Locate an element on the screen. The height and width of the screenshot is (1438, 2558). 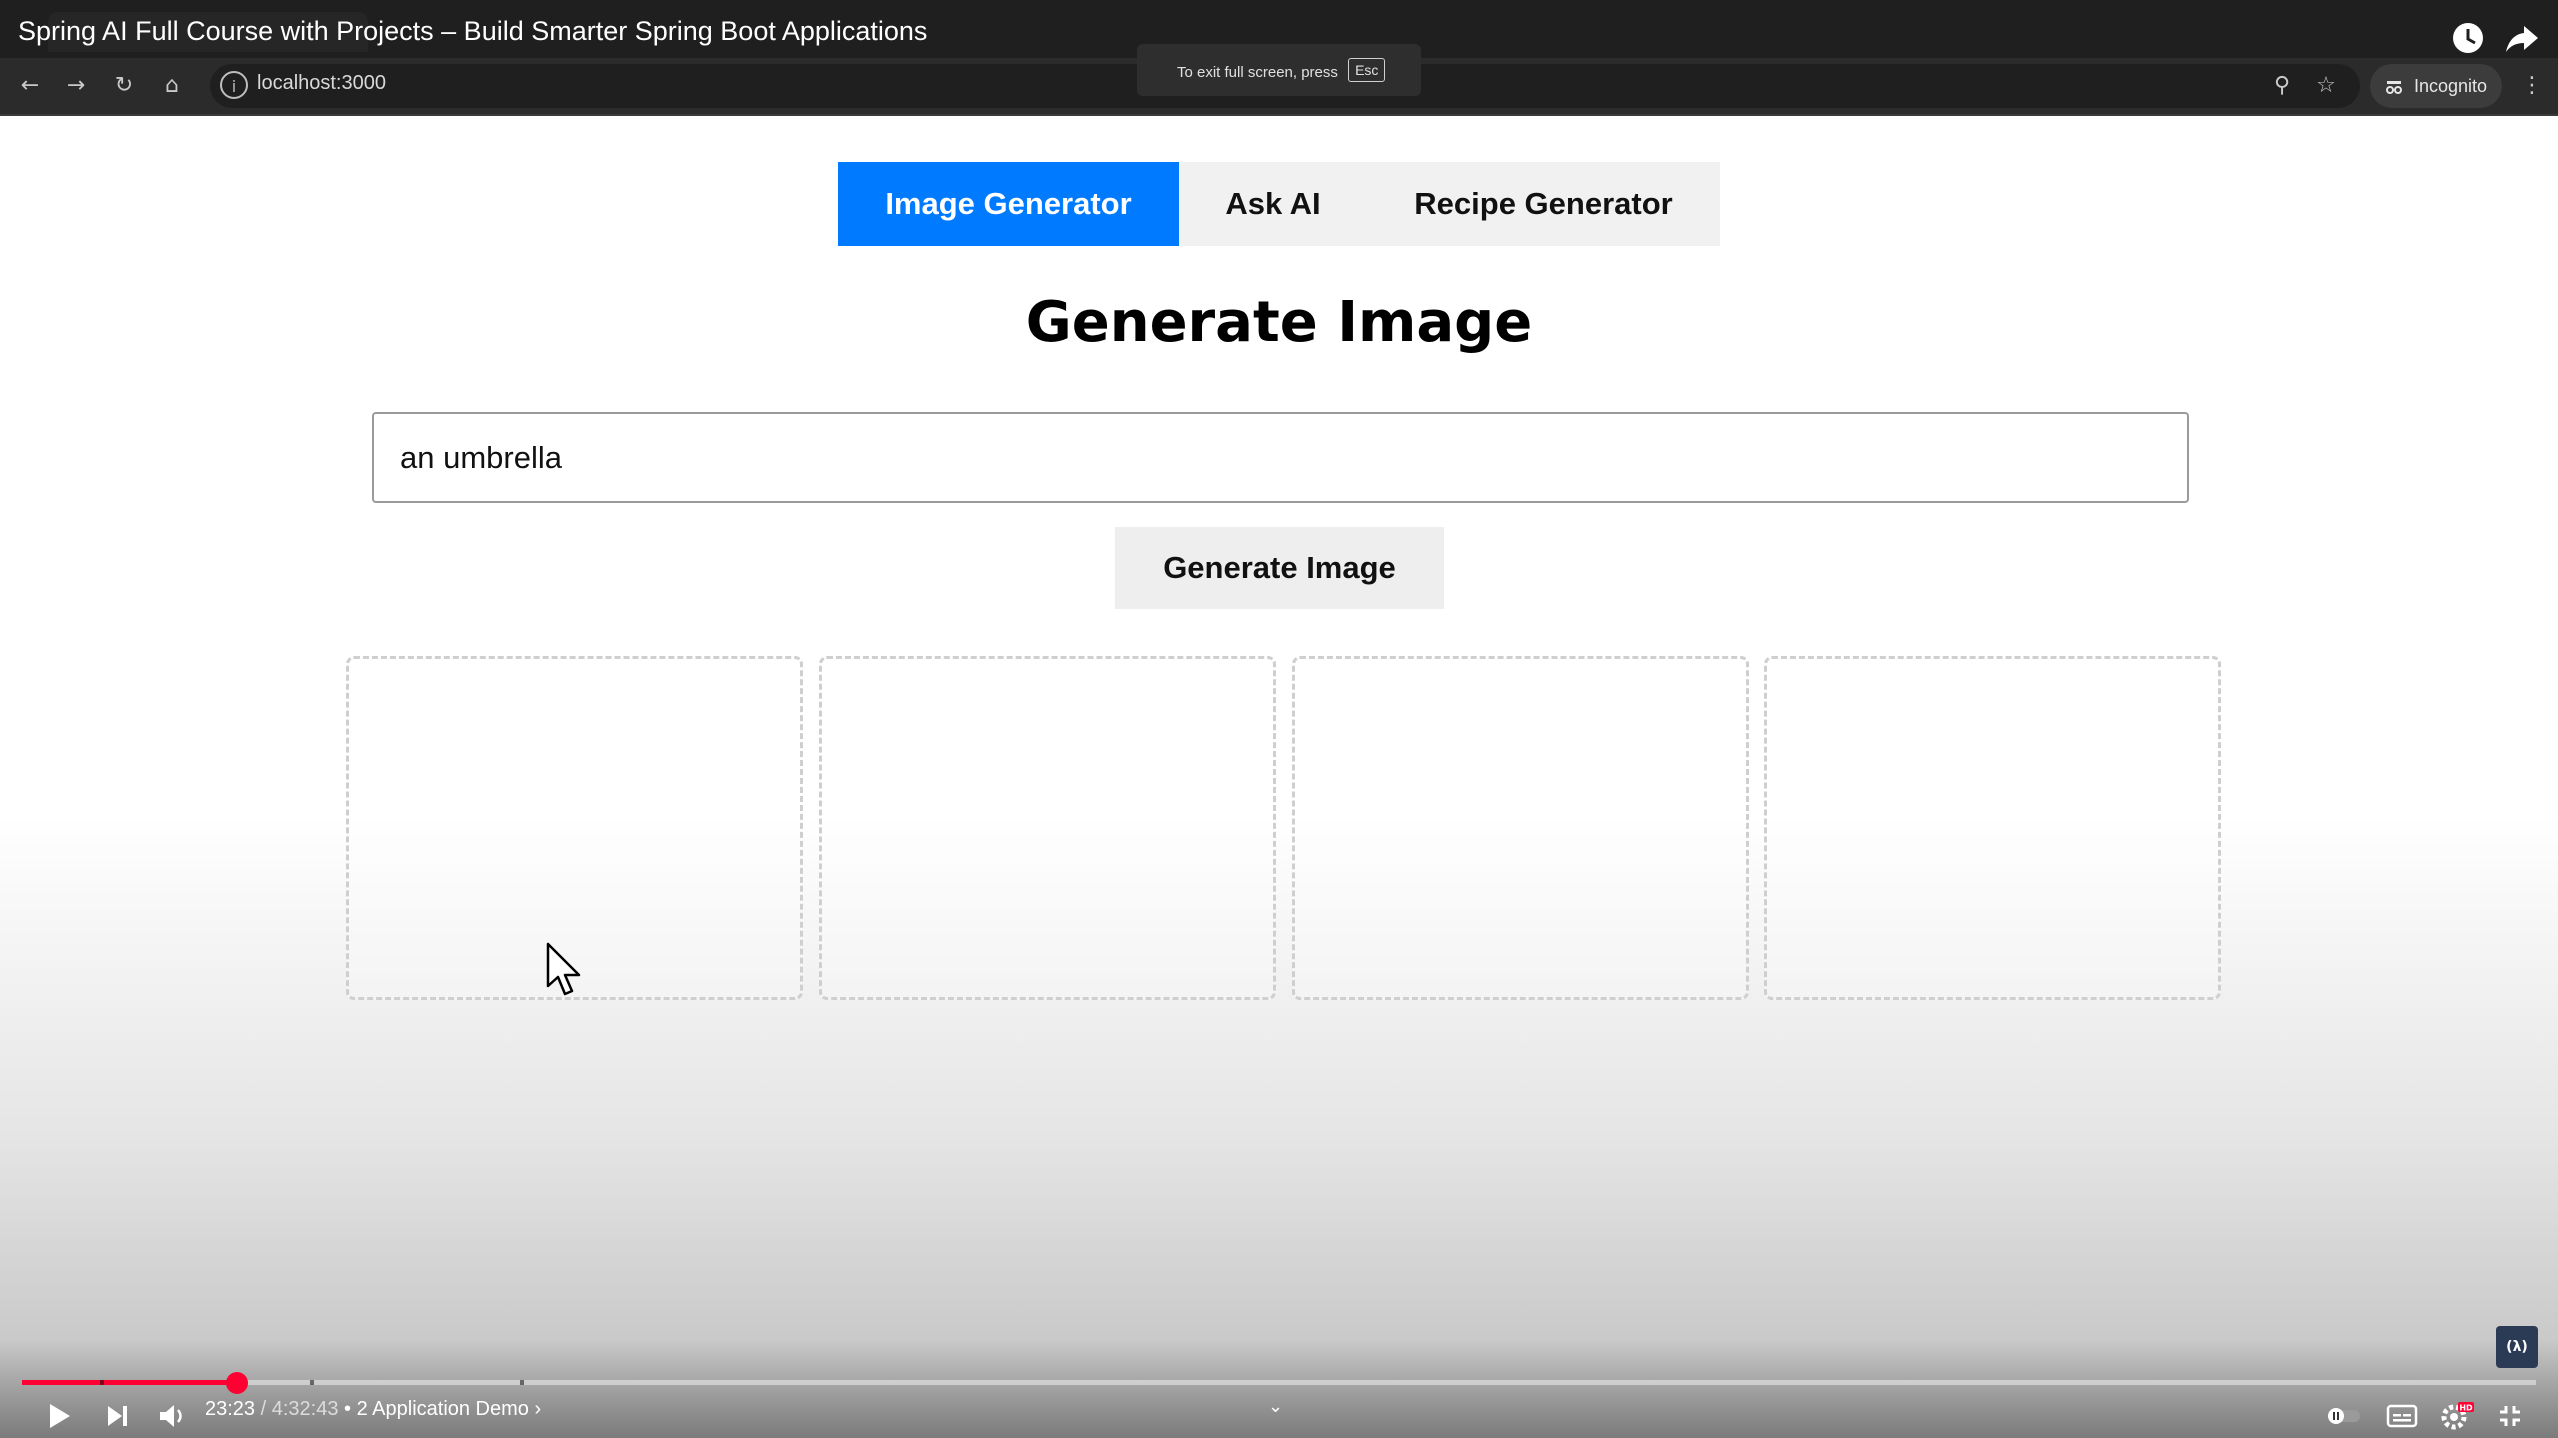
forward-icon: → is located at coordinates (76, 86).